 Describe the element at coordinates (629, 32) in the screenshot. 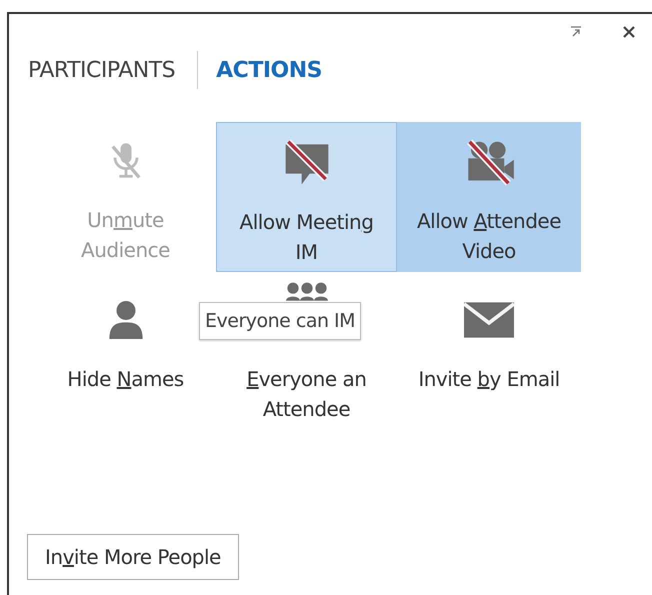

I see `close-icon` at that location.